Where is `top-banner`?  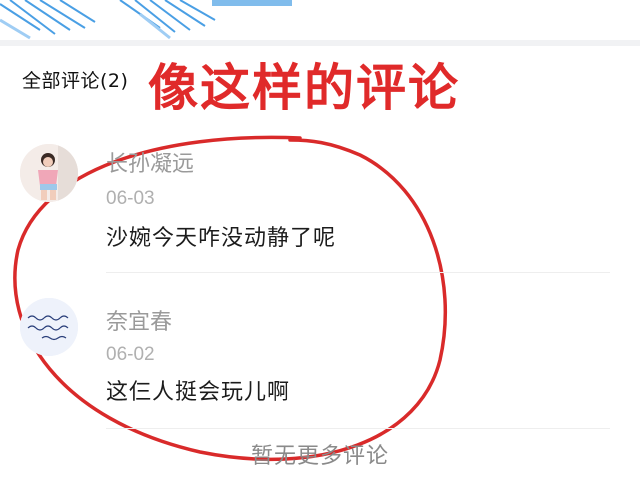
top-banner is located at coordinates (320, 20).